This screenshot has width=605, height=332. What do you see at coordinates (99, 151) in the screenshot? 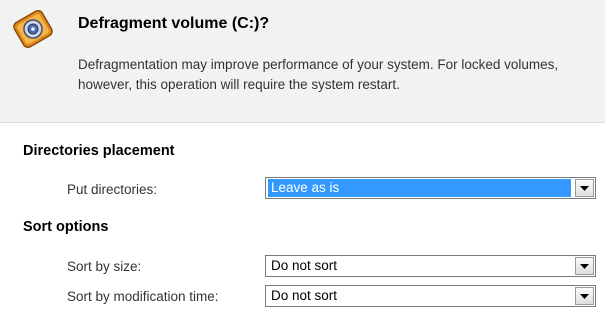
I see `directories-placement-heading: Directories placement` at bounding box center [99, 151].